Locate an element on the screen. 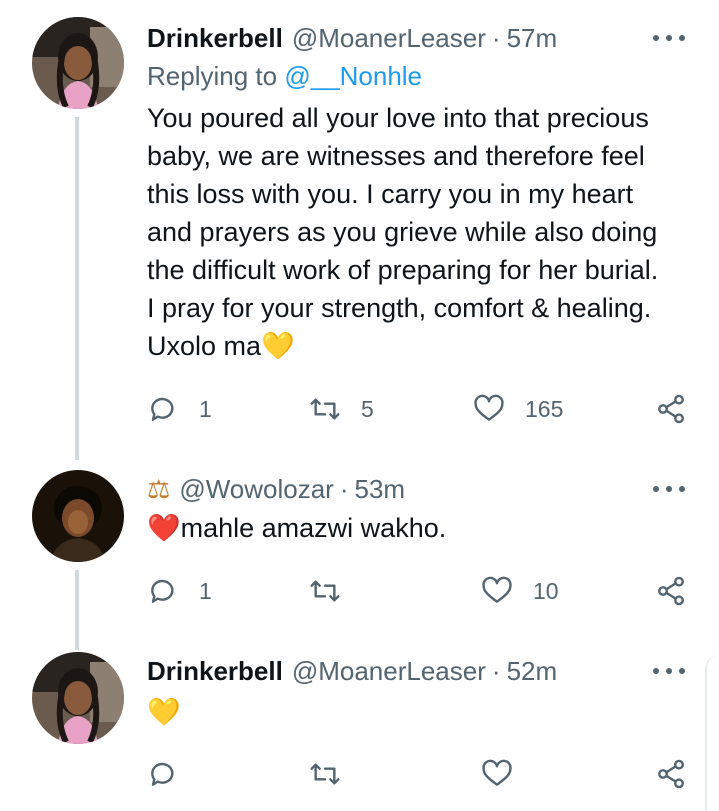 This screenshot has height=811, width=719. tweet-actions: 1 10 is located at coordinates (421, 591).